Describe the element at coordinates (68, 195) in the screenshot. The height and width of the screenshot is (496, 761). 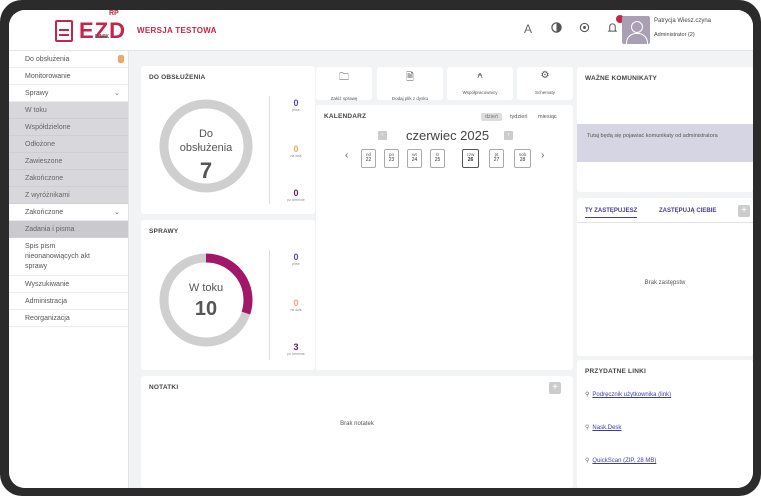
I see `sidebar-item-z-wyroznikami: Z wyróżnikami` at that location.